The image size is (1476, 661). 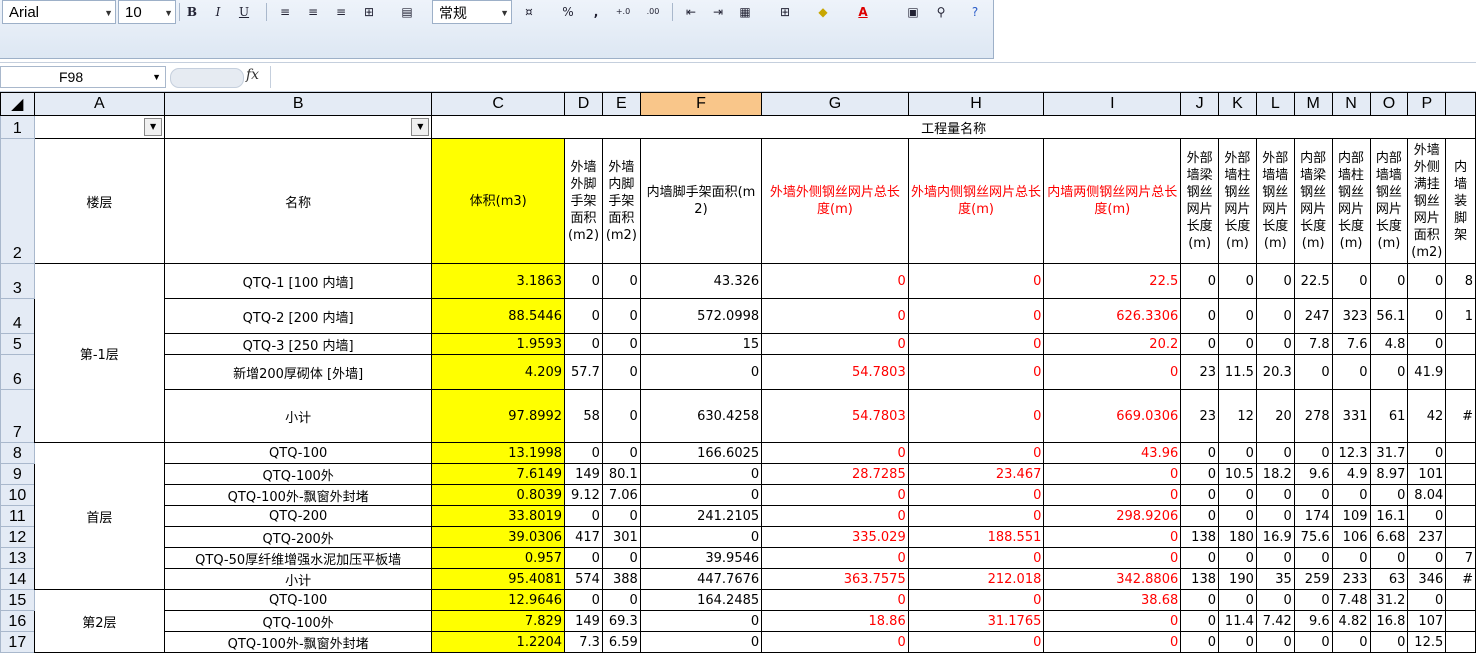 What do you see at coordinates (1275, 372) in the screenshot?
I see `value-cell-l: 20.3` at bounding box center [1275, 372].